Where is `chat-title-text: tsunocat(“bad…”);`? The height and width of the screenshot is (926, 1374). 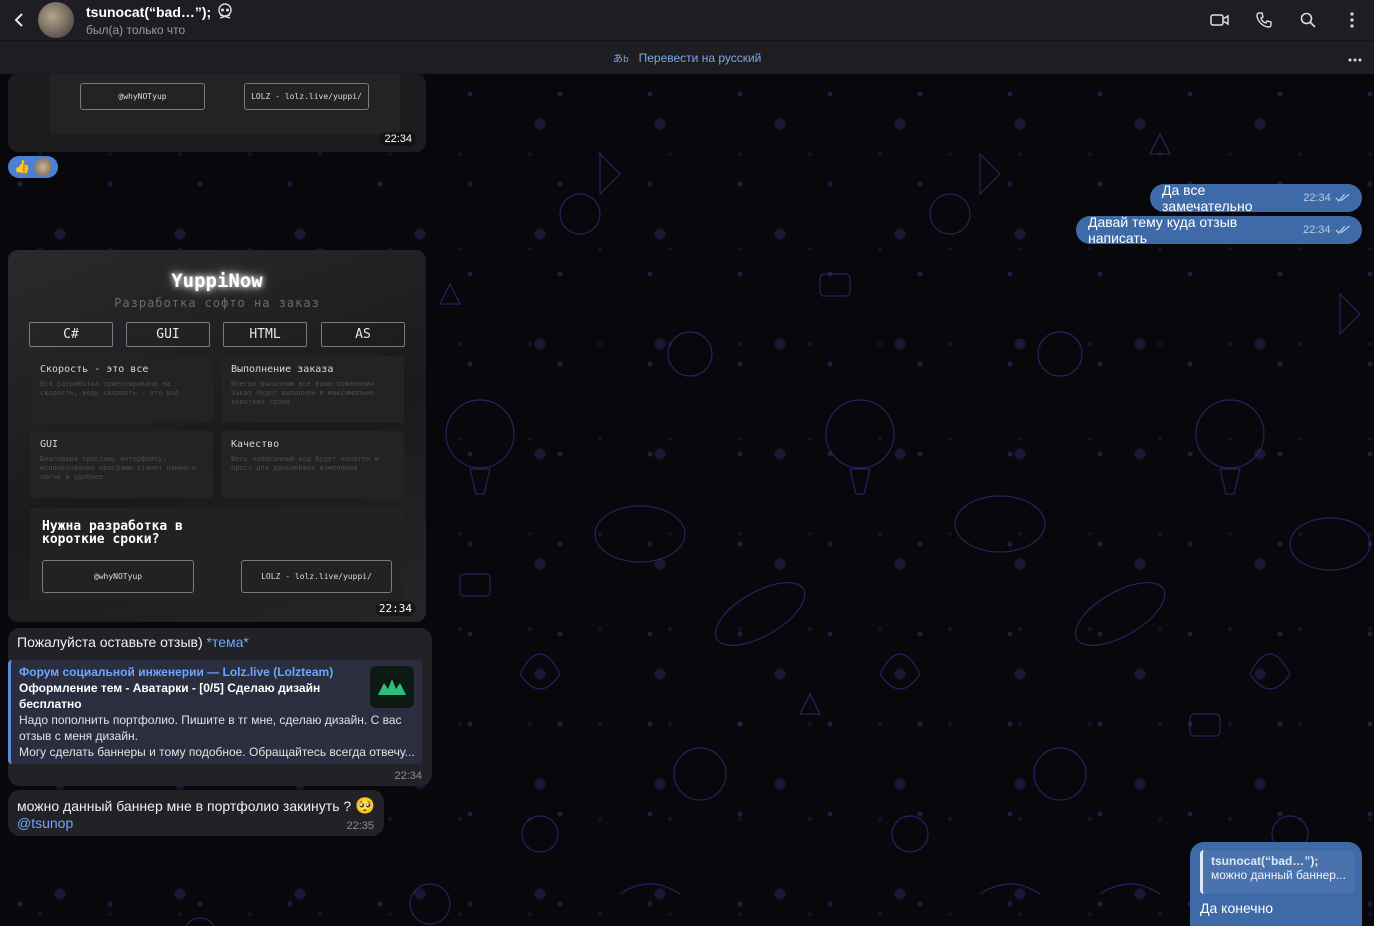 chat-title-text: tsunocat(“bad…”); is located at coordinates (149, 12).